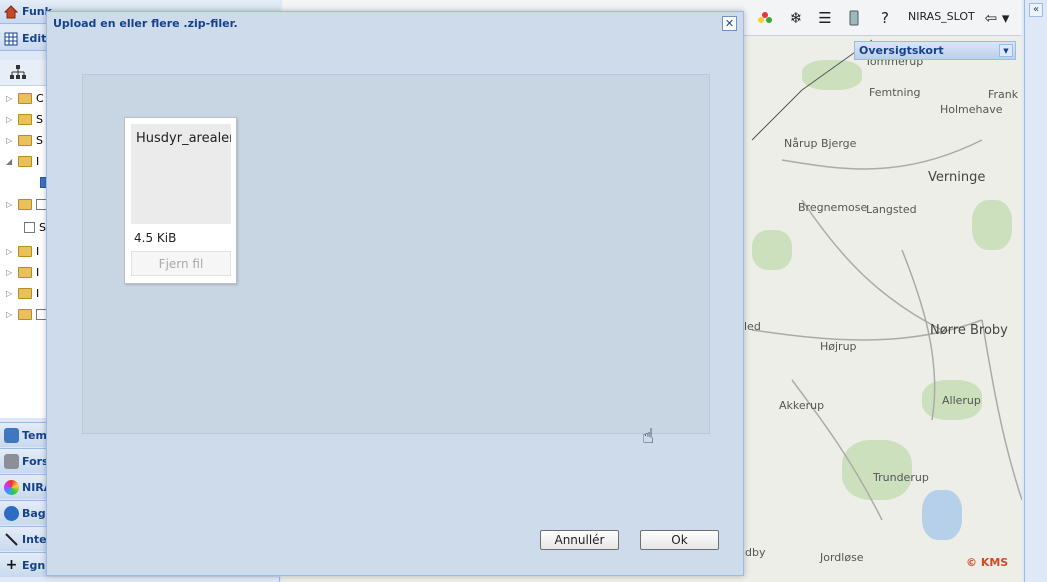 Image resolution: width=1047 pixels, height=582 pixels. What do you see at coordinates (765, 18) in the screenshot?
I see `flower-icon` at bounding box center [765, 18].